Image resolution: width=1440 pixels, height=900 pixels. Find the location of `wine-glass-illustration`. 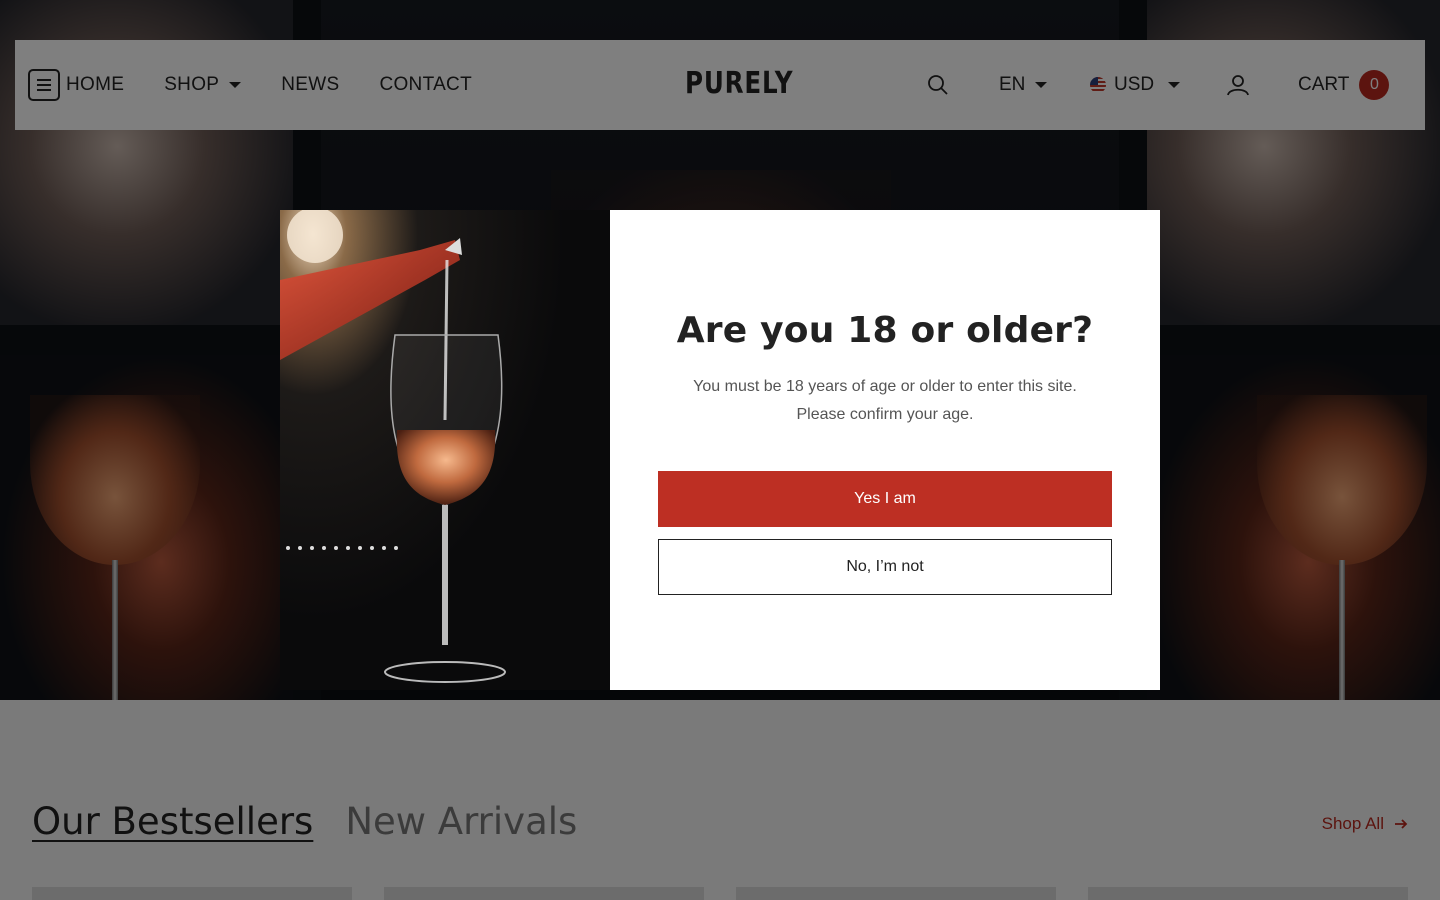

wine-glass-illustration is located at coordinates (393, 446).